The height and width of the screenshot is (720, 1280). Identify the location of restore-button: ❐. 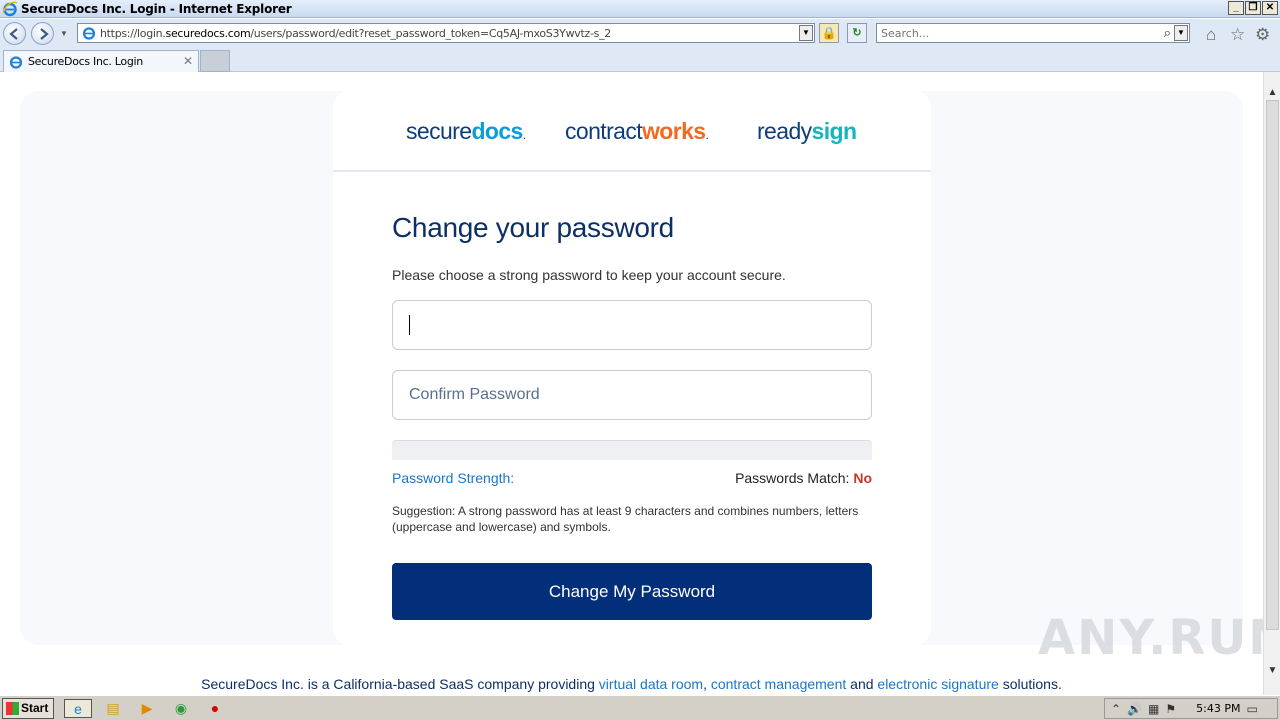
(1253, 8).